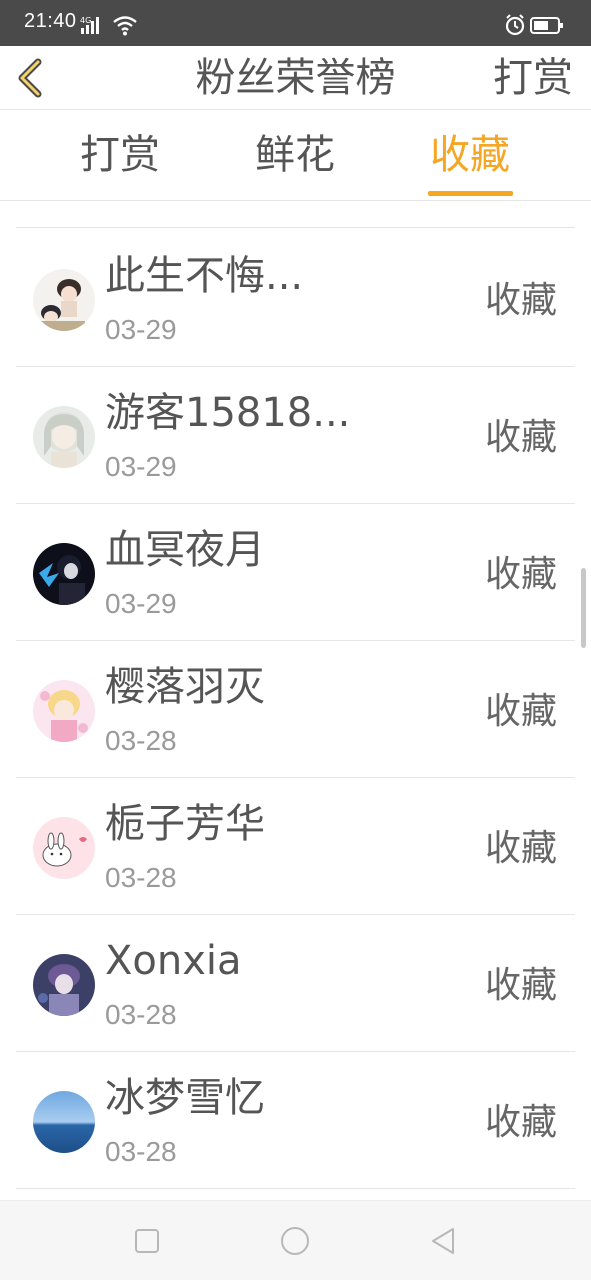 Image resolution: width=591 pixels, height=1280 pixels. I want to click on reward-button: 打赏, so click(533, 78).